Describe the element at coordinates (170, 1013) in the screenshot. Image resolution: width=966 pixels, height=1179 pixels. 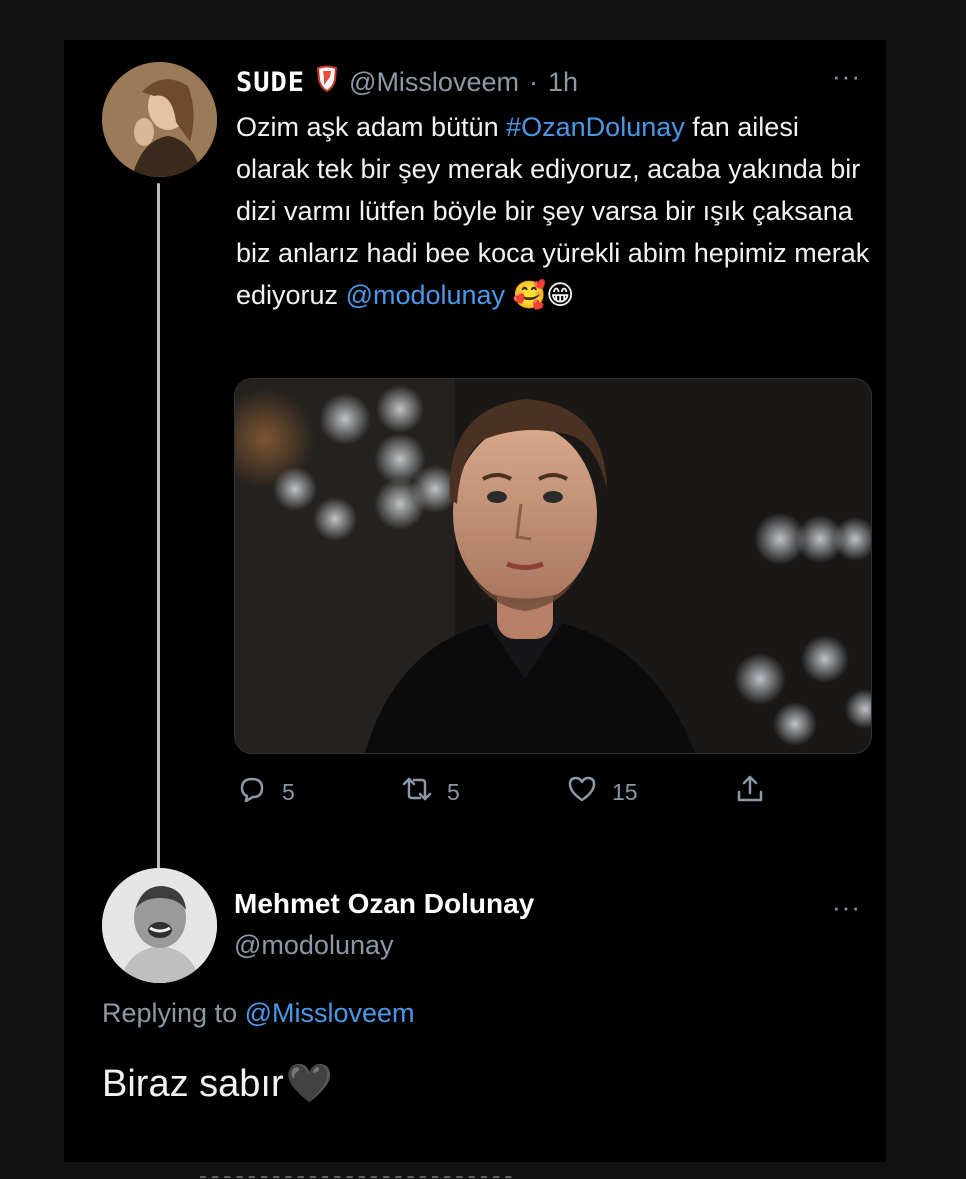
I see `replying-to-label: Replying to` at that location.